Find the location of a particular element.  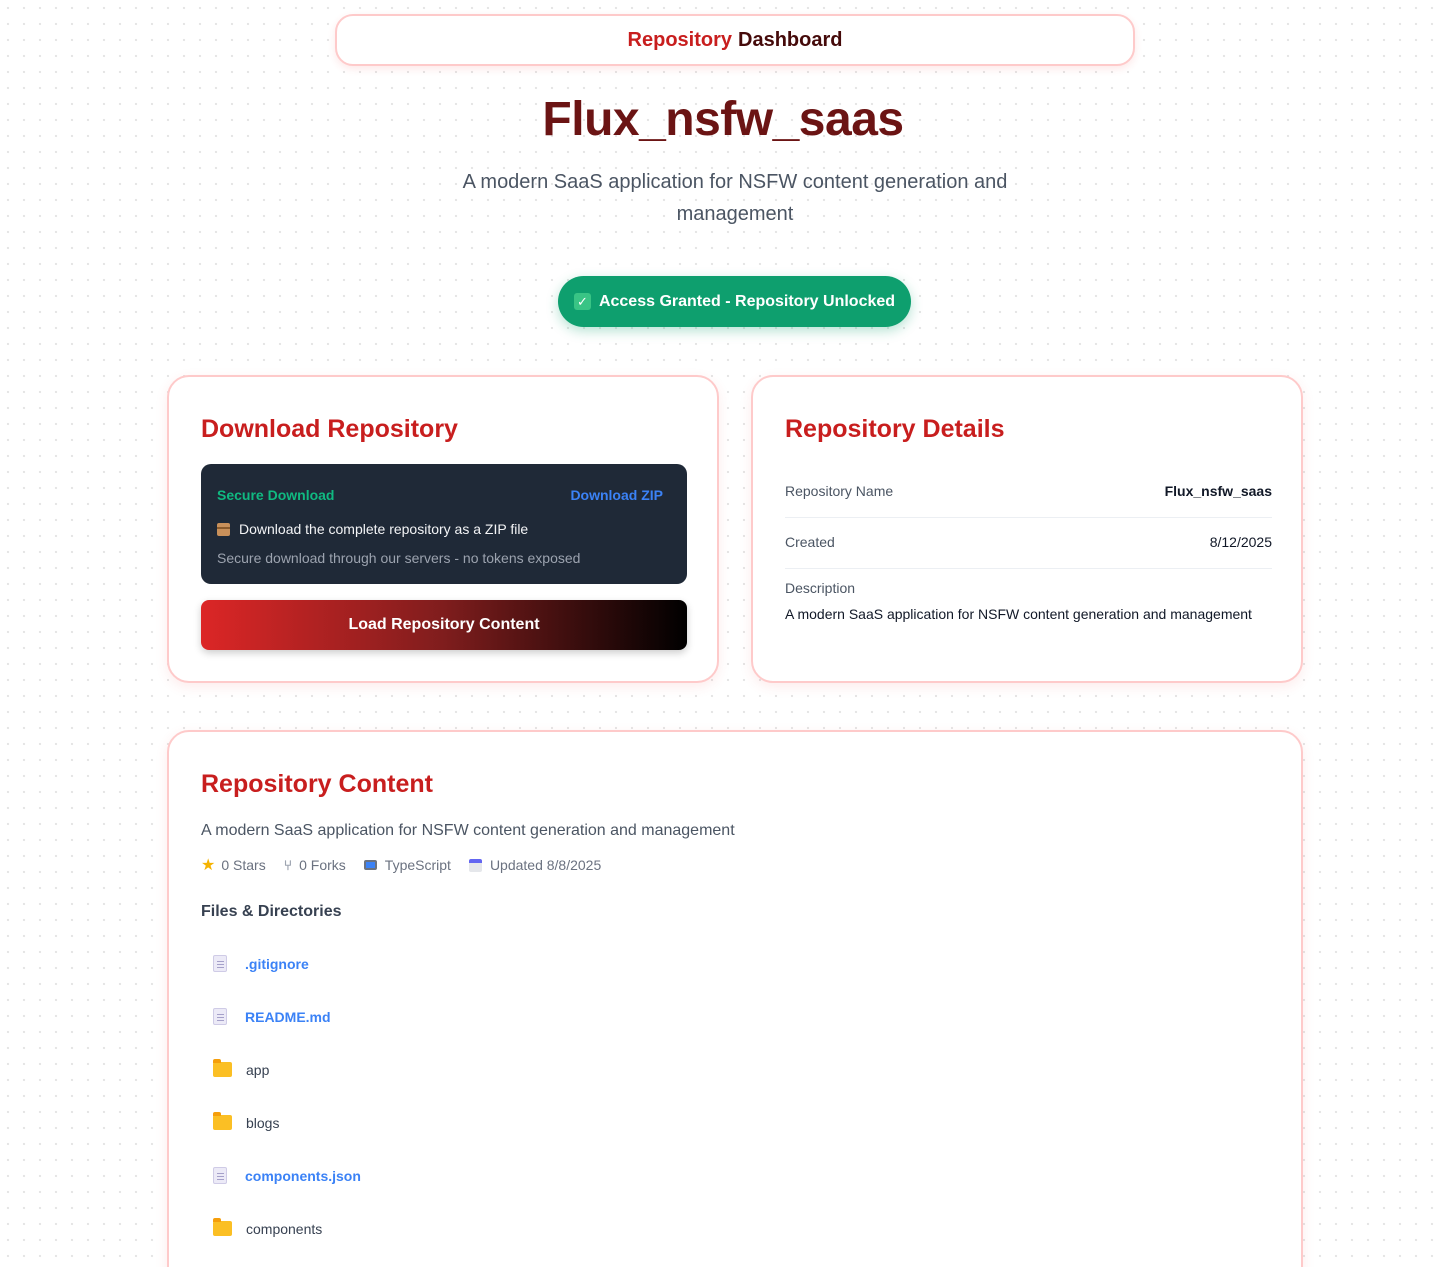

details-title: Repository Details is located at coordinates (895, 429).